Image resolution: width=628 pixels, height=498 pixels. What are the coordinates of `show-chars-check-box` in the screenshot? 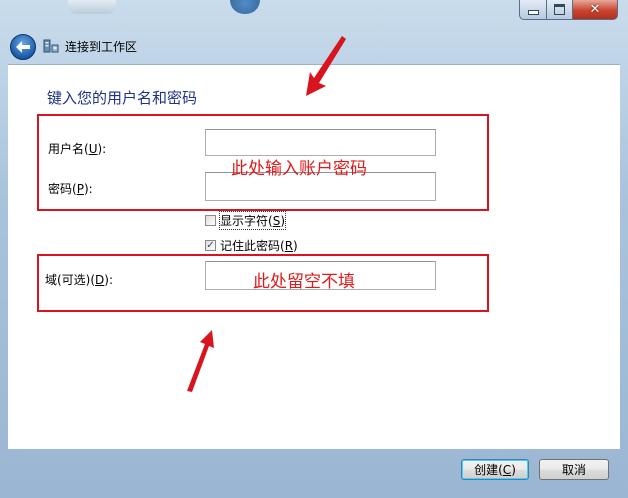 It's located at (210, 220).